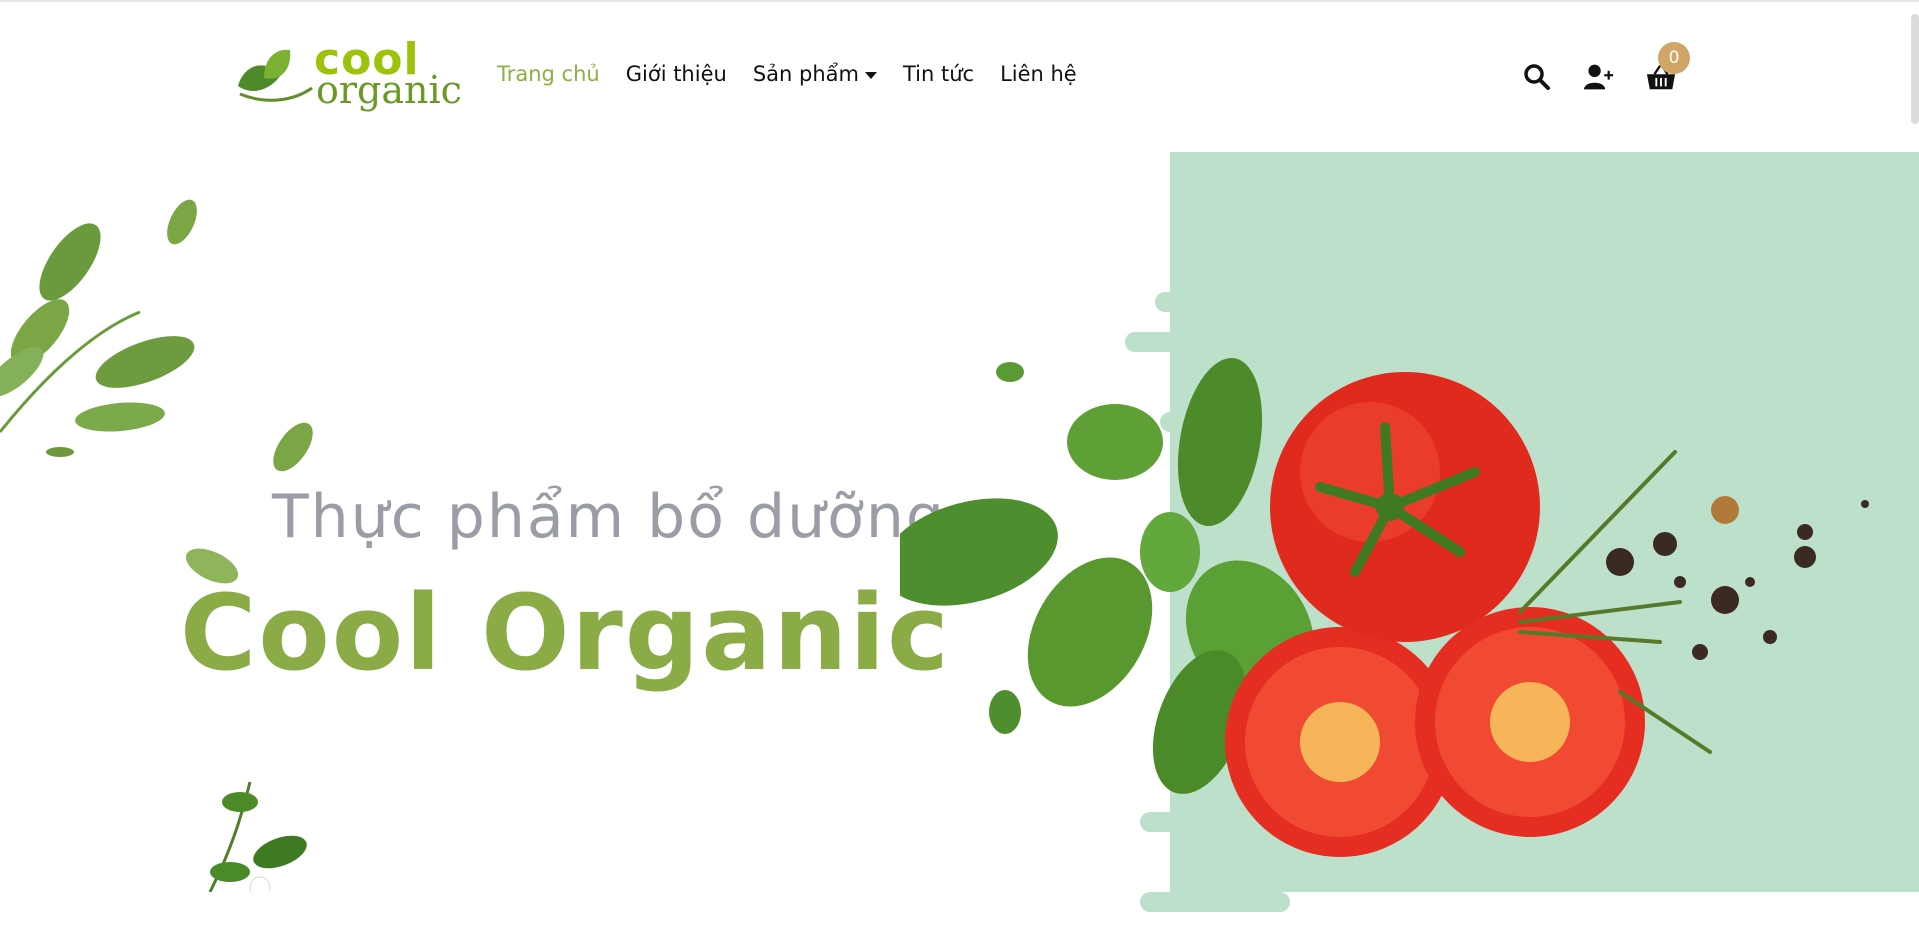 The image size is (1919, 932). Describe the element at coordinates (1674, 58) in the screenshot. I see `cart-count-badge: 0` at that location.